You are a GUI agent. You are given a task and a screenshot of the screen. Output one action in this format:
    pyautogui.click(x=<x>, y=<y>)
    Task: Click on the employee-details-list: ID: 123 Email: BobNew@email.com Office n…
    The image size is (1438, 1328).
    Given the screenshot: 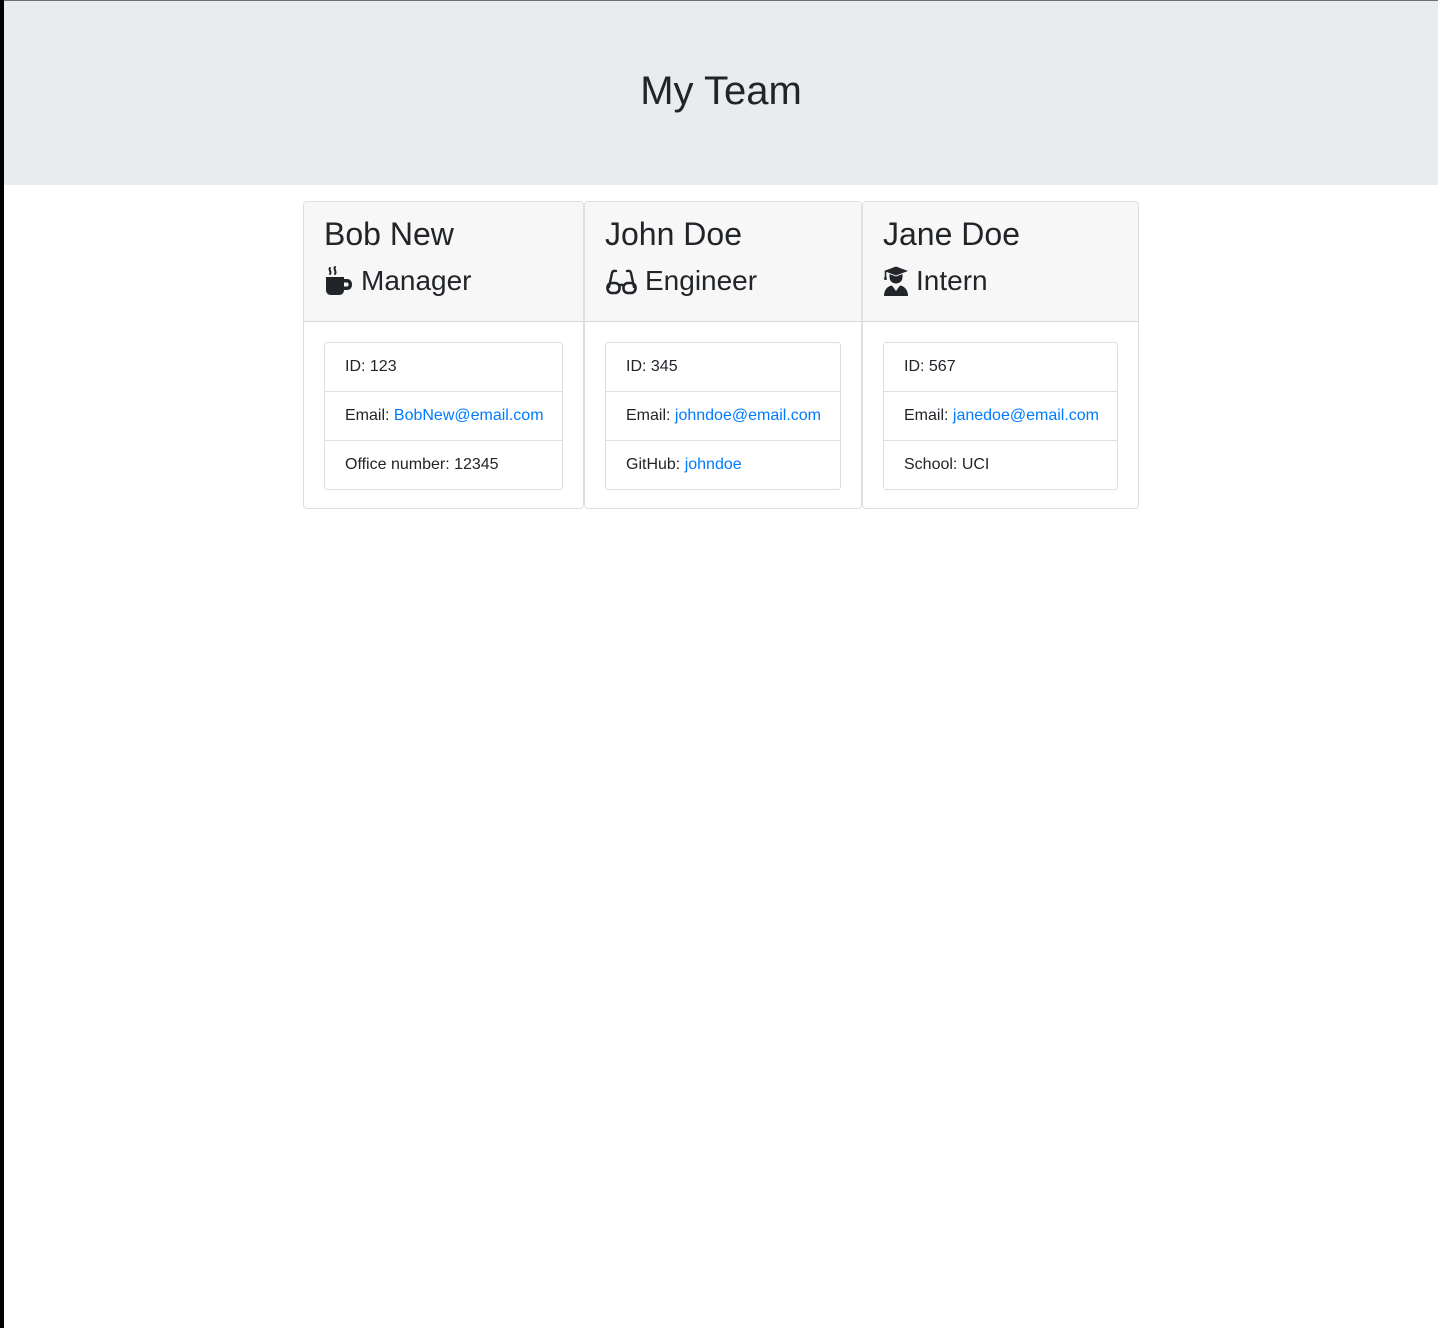 What is the action you would take?
    pyautogui.click(x=443, y=416)
    